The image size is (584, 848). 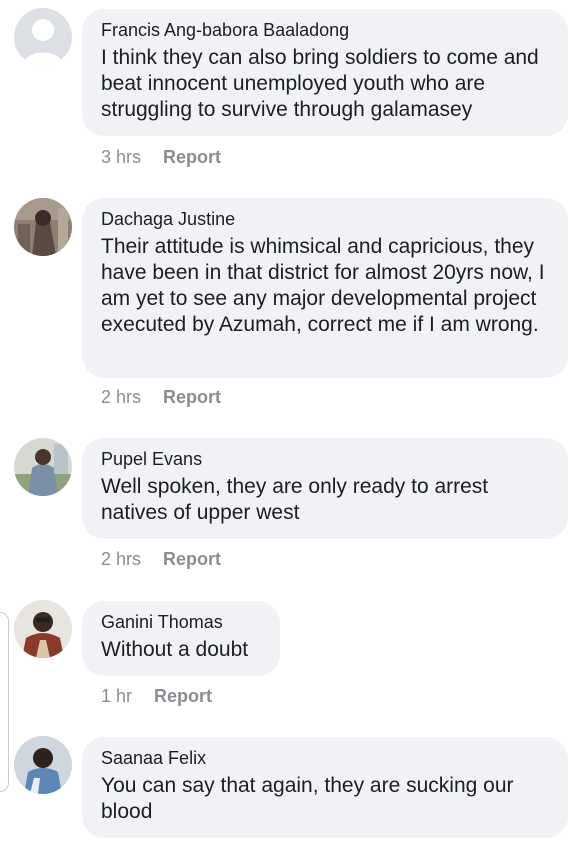 I want to click on comment-meta: 3 hrs Report, so click(x=161, y=157).